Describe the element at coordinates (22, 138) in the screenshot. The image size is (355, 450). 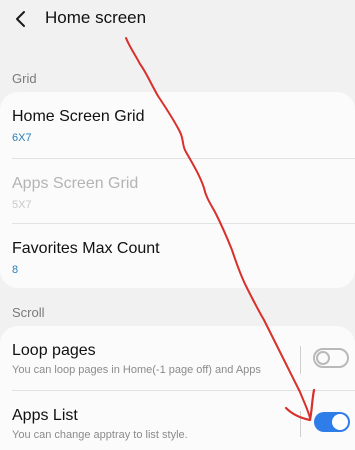
I see `setting-value: 6X7` at that location.